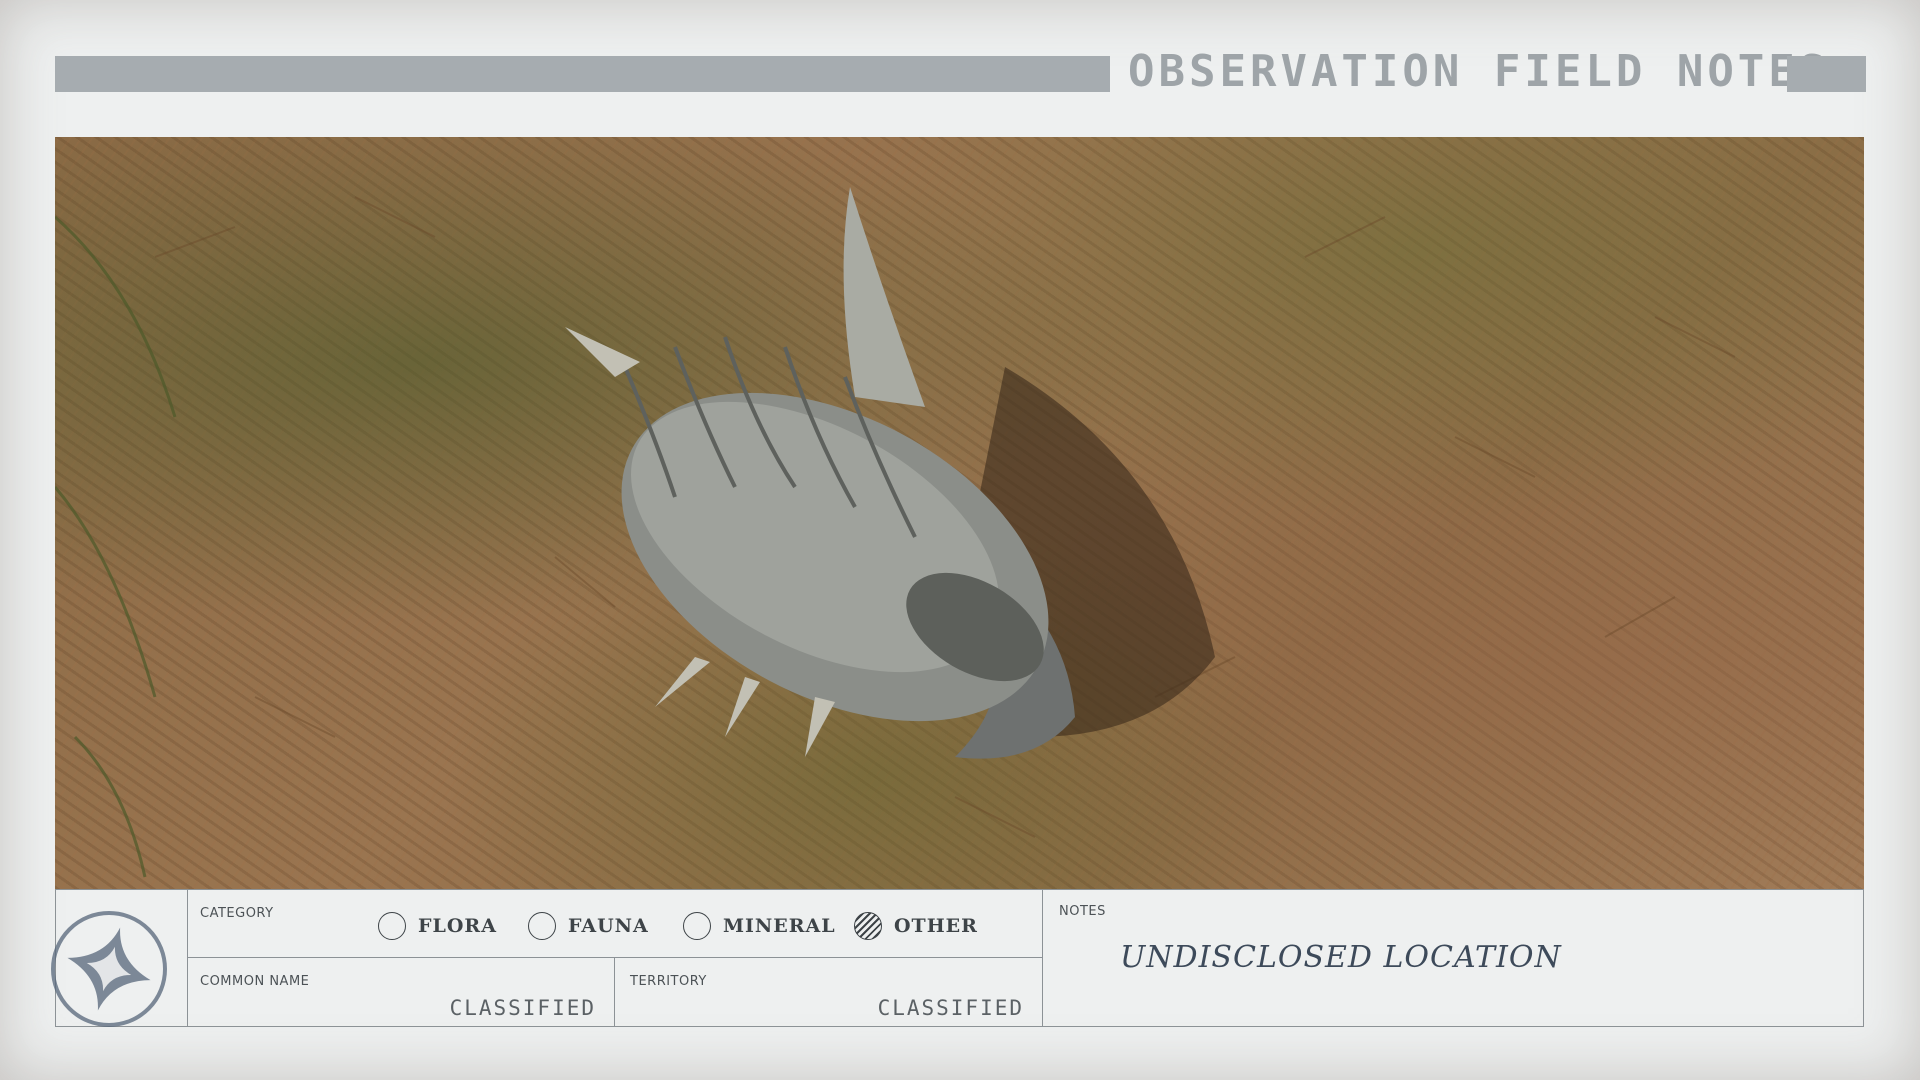 The width and height of the screenshot is (1920, 1080). I want to click on territory-value: CLASSIFIED, so click(950, 1008).